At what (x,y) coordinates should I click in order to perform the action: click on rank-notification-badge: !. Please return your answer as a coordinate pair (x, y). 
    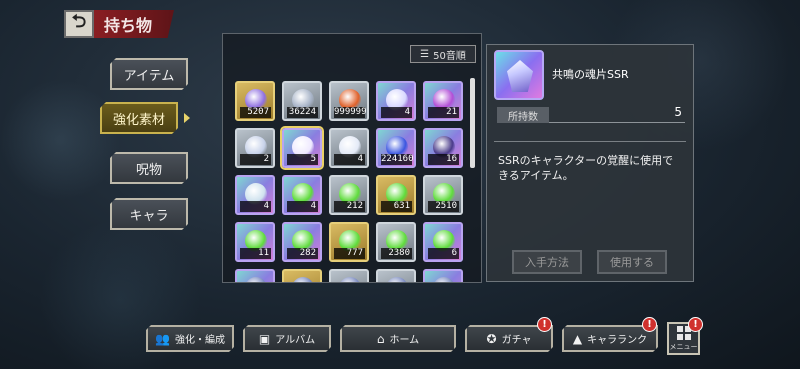
    Looking at the image, I should click on (649, 324).